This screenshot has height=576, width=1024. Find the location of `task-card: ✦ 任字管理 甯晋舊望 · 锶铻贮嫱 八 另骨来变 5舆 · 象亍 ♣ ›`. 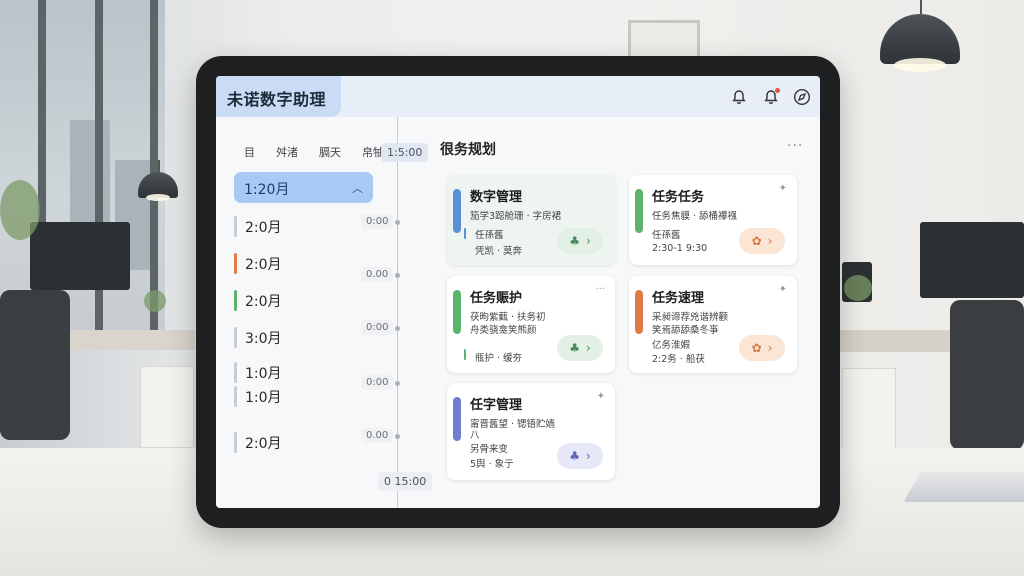

task-card: ✦ 任字管理 甯晋舊望 · 锶铻贮嫱 八 另骨来变 5舆 · 象亍 ♣ › is located at coordinates (531, 431).